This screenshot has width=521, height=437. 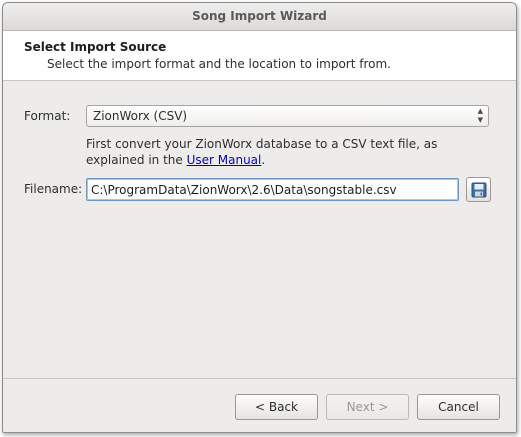 I want to click on format-select: ZionWorx (CSV) ▲ ▼, so click(x=287, y=116).